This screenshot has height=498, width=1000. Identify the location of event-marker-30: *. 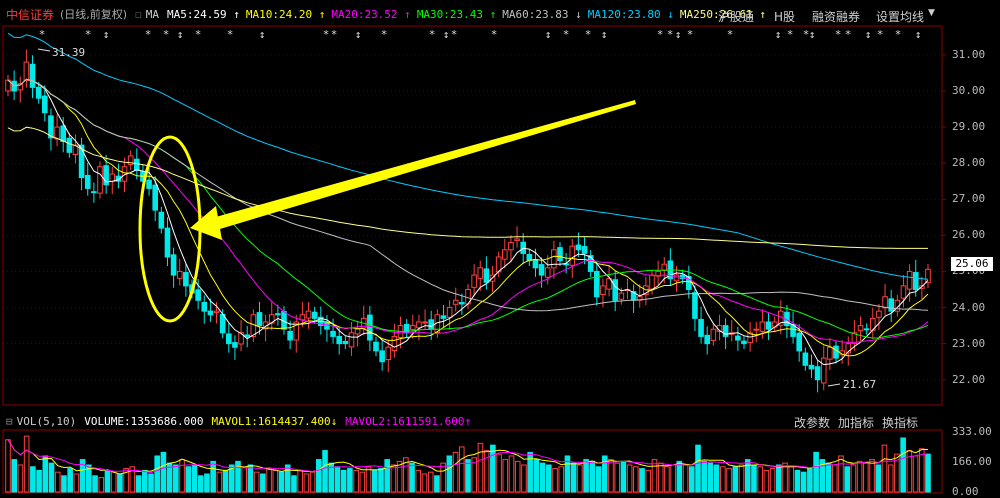
(838, 34).